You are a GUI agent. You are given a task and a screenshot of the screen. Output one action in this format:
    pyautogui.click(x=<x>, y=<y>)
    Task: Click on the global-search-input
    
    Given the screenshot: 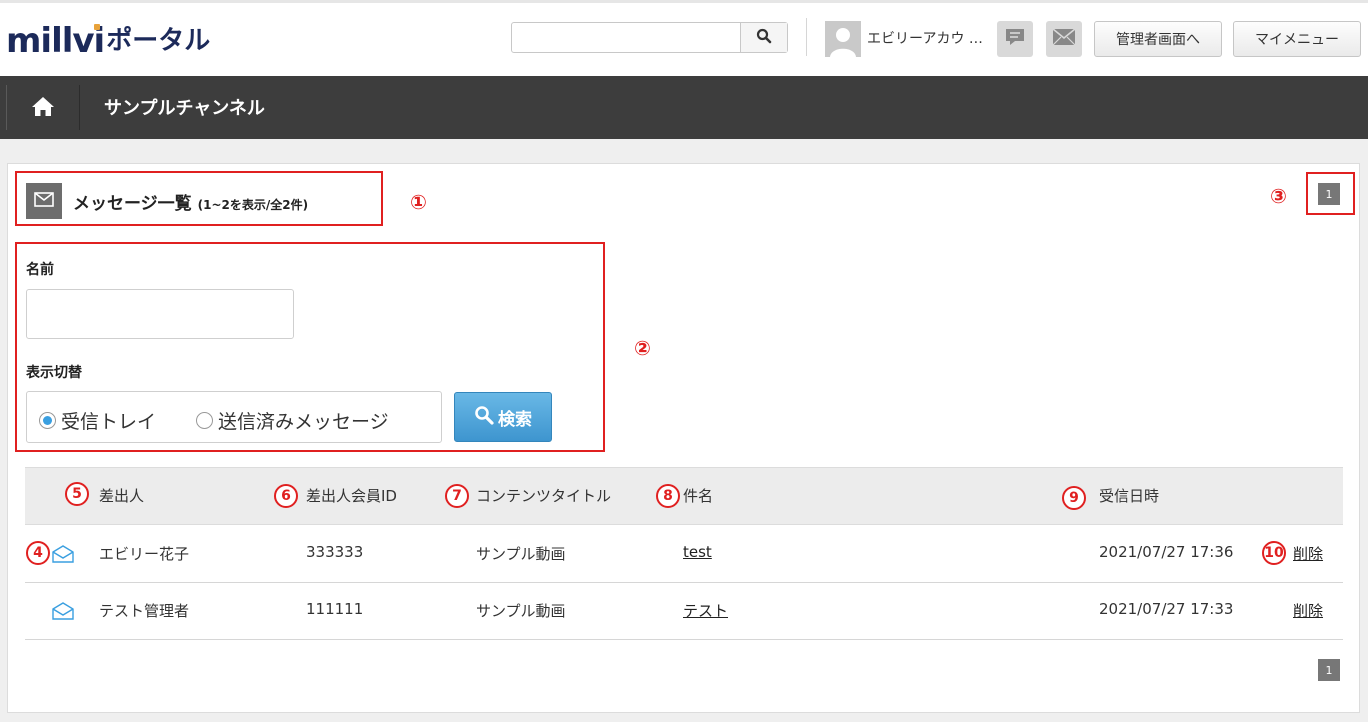 What is the action you would take?
    pyautogui.click(x=626, y=37)
    